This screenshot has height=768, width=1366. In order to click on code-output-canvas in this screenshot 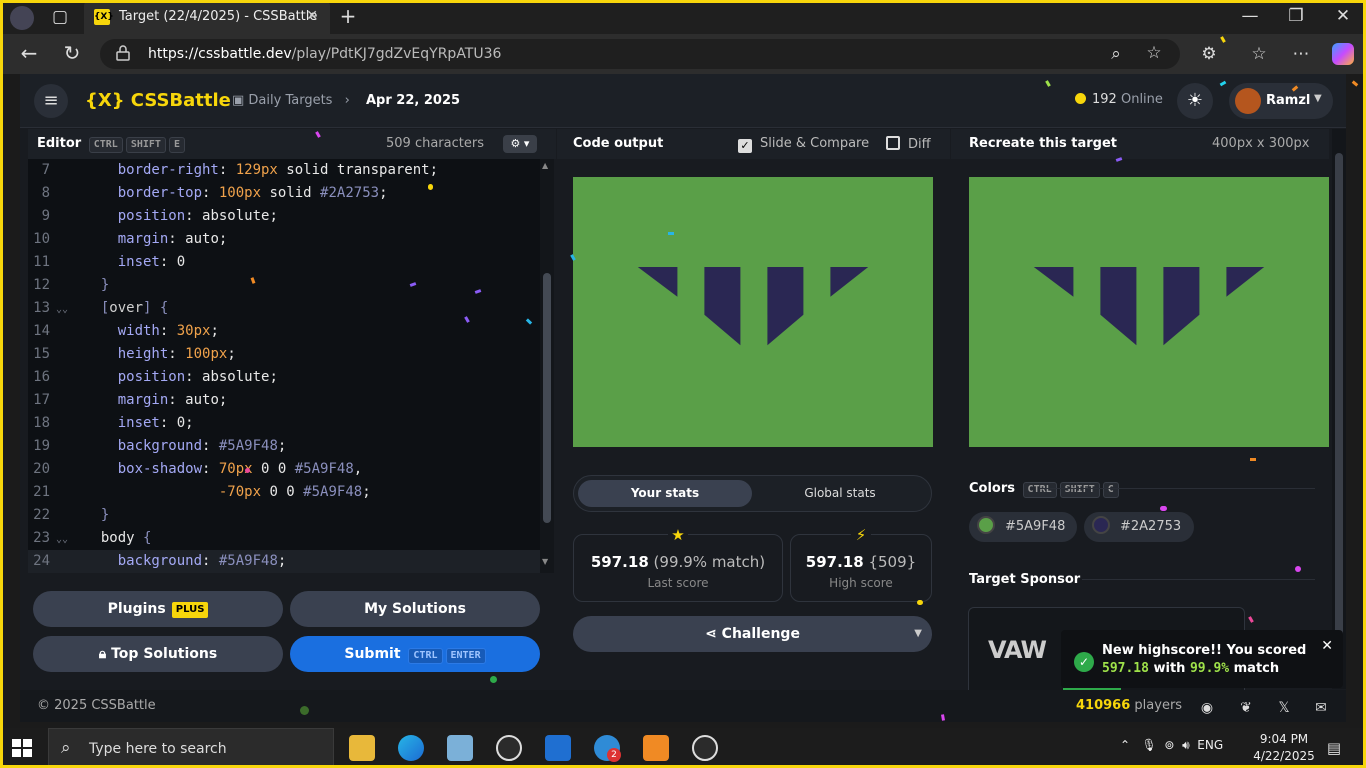, I will do `click(753, 312)`.